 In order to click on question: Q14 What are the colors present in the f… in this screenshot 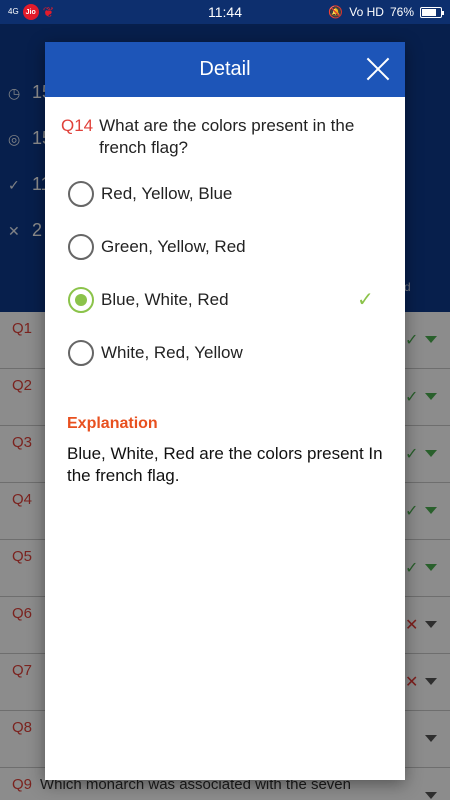, I will do `click(225, 128)`.